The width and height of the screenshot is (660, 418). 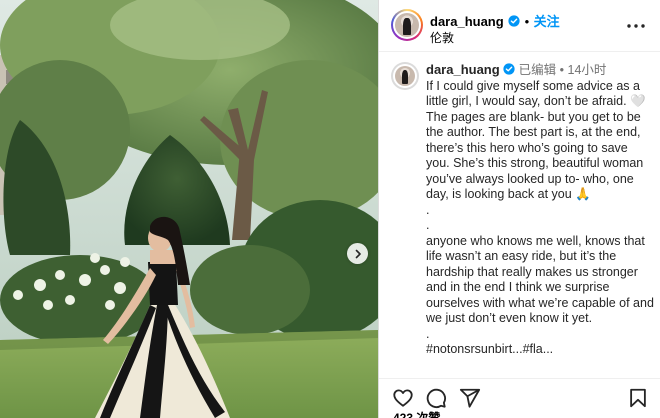 I want to click on caption-username: dara_huang, so click(x=463, y=69).